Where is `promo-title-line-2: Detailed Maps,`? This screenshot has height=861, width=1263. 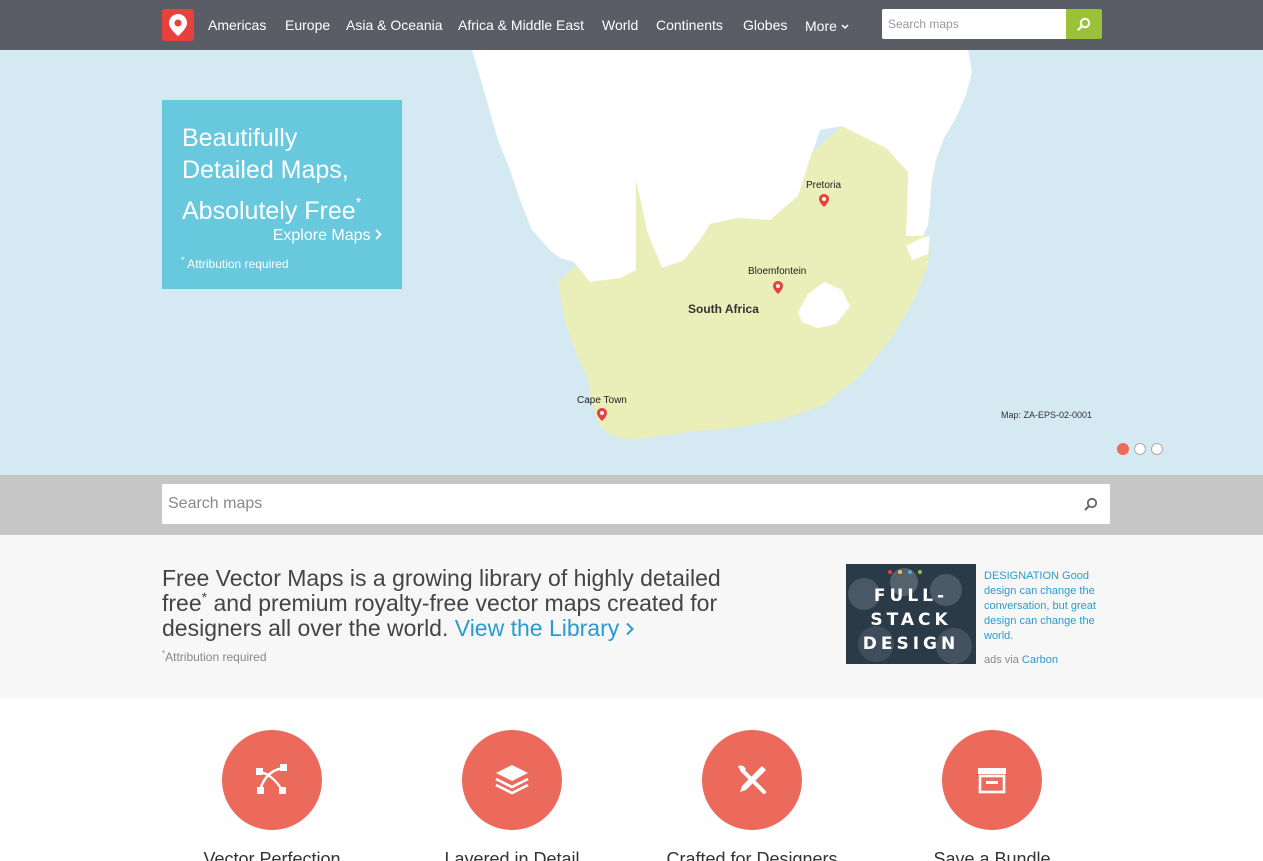
promo-title-line-2: Detailed Maps, is located at coordinates (265, 170).